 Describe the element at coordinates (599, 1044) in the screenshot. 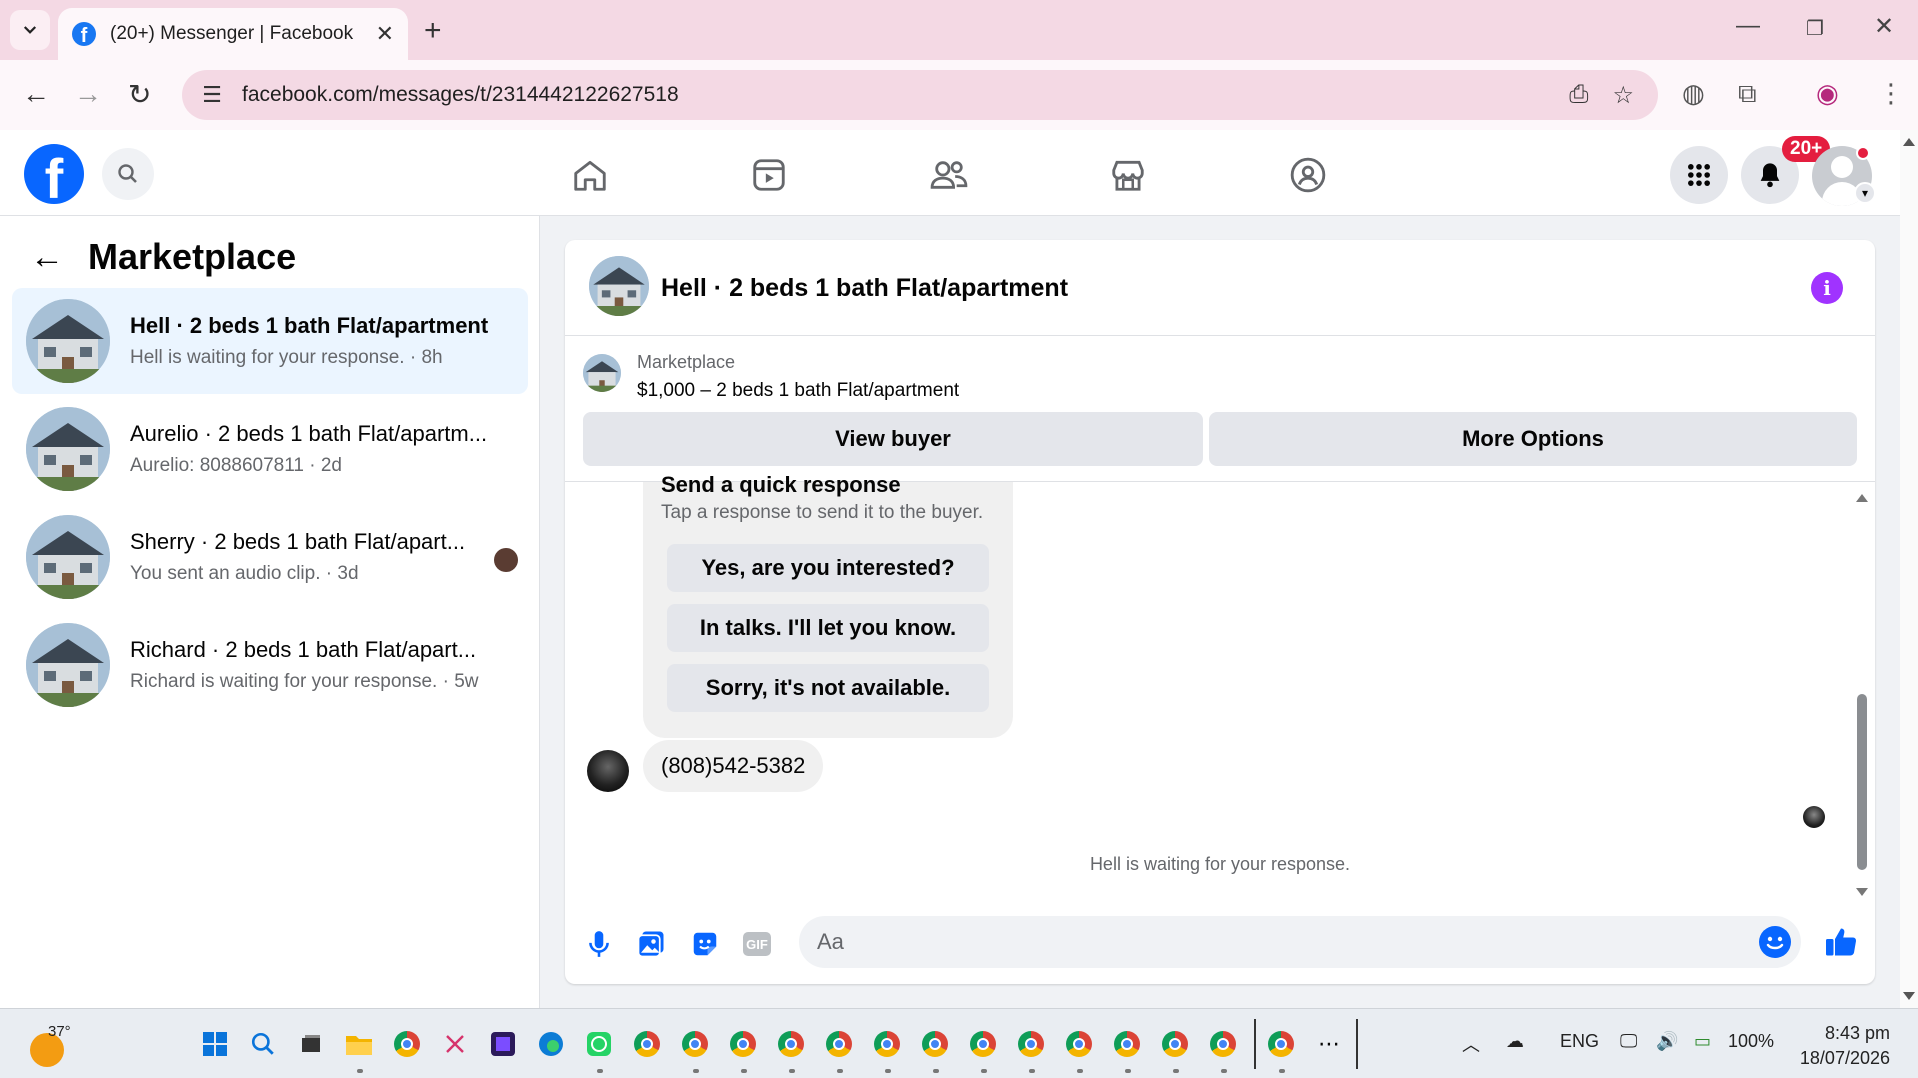

I see `taskbar-whatsapp-app` at that location.